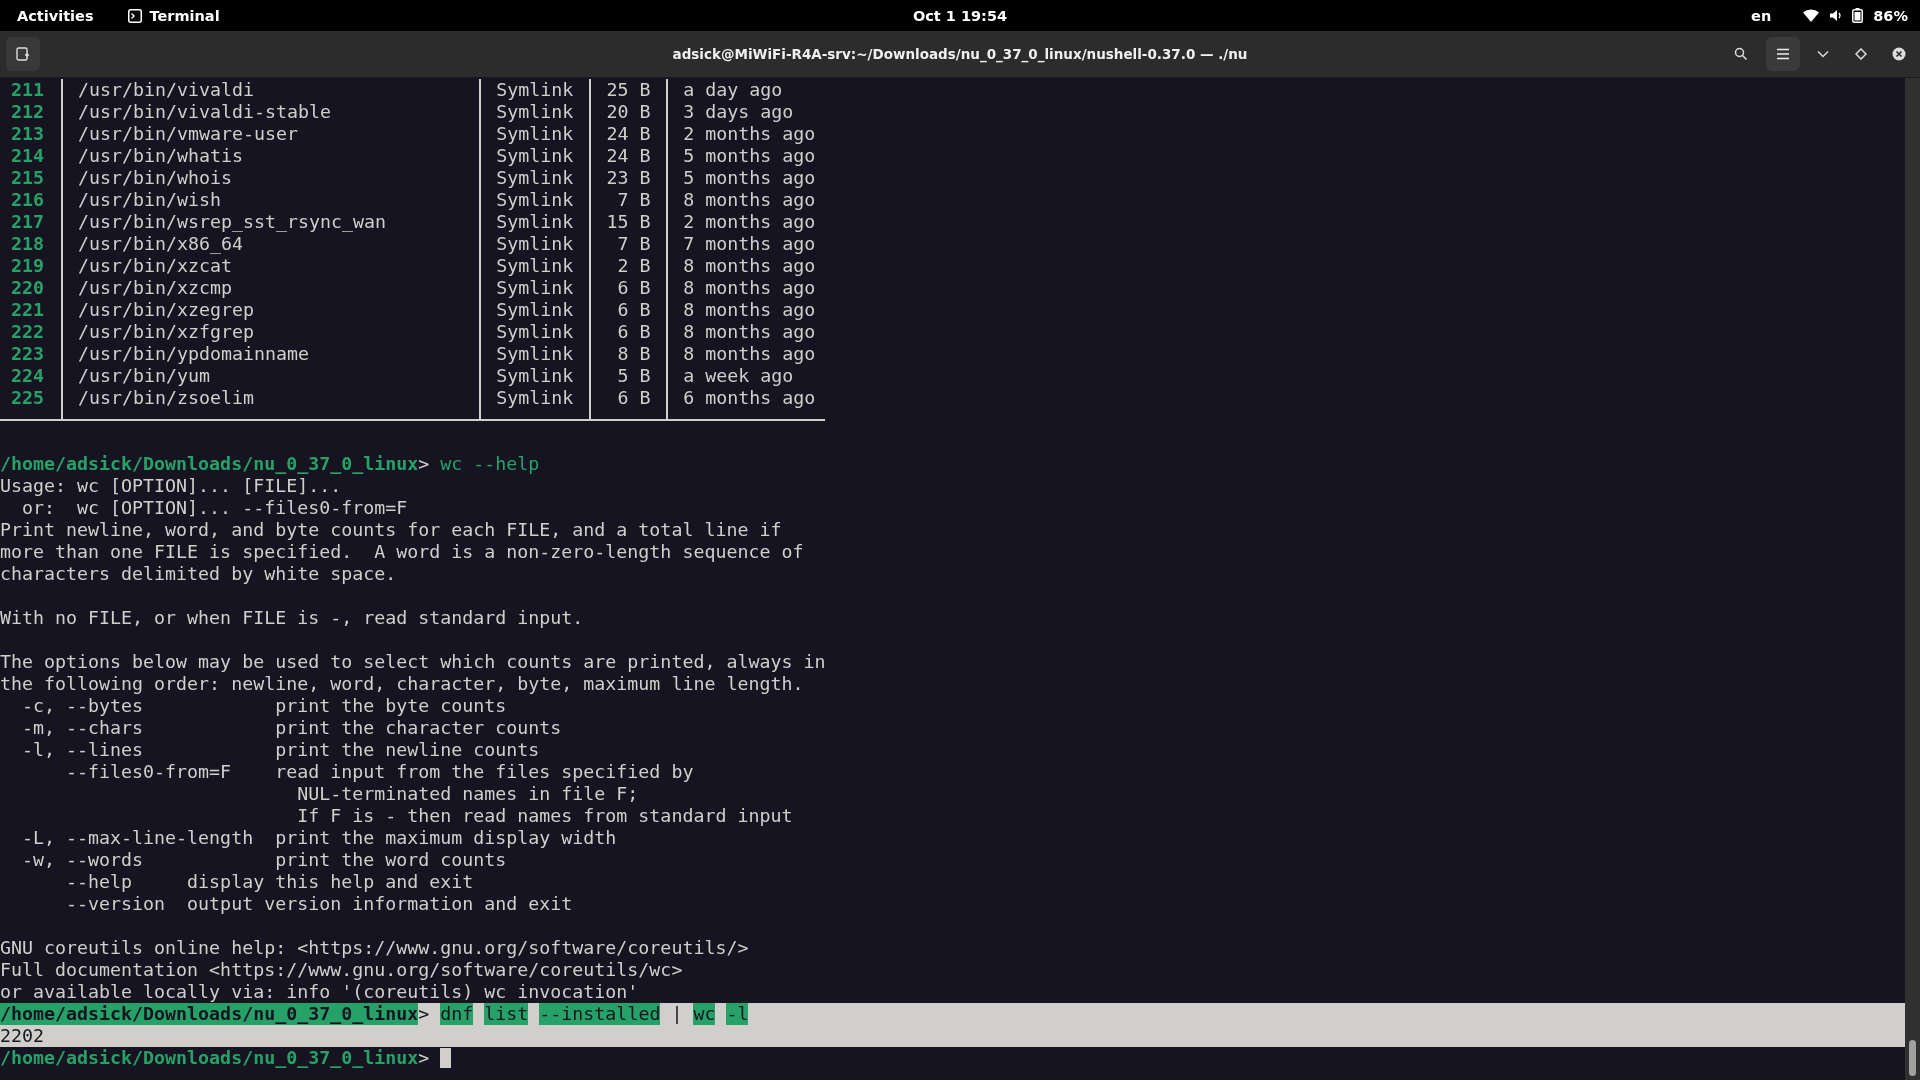 Image resolution: width=1920 pixels, height=1080 pixels. What do you see at coordinates (28, 243) in the screenshot?
I see `row-number: 218` at bounding box center [28, 243].